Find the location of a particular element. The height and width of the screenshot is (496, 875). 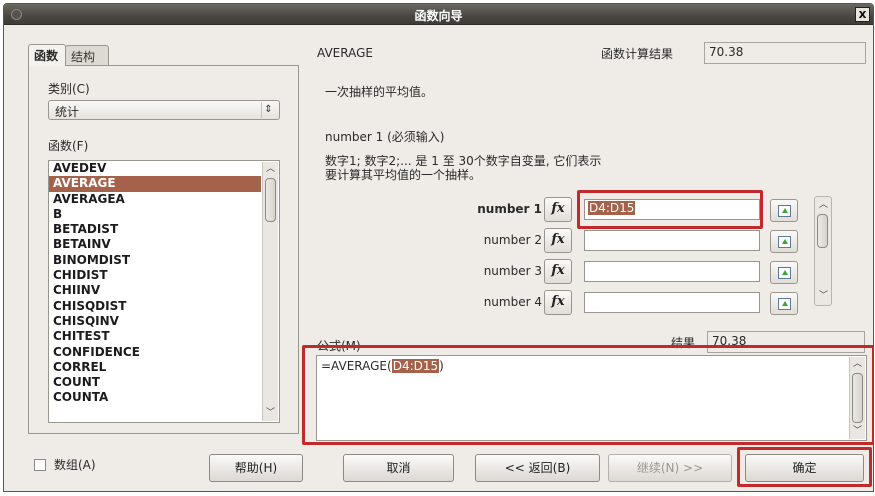

array-label: 数组(A) is located at coordinates (75, 464).